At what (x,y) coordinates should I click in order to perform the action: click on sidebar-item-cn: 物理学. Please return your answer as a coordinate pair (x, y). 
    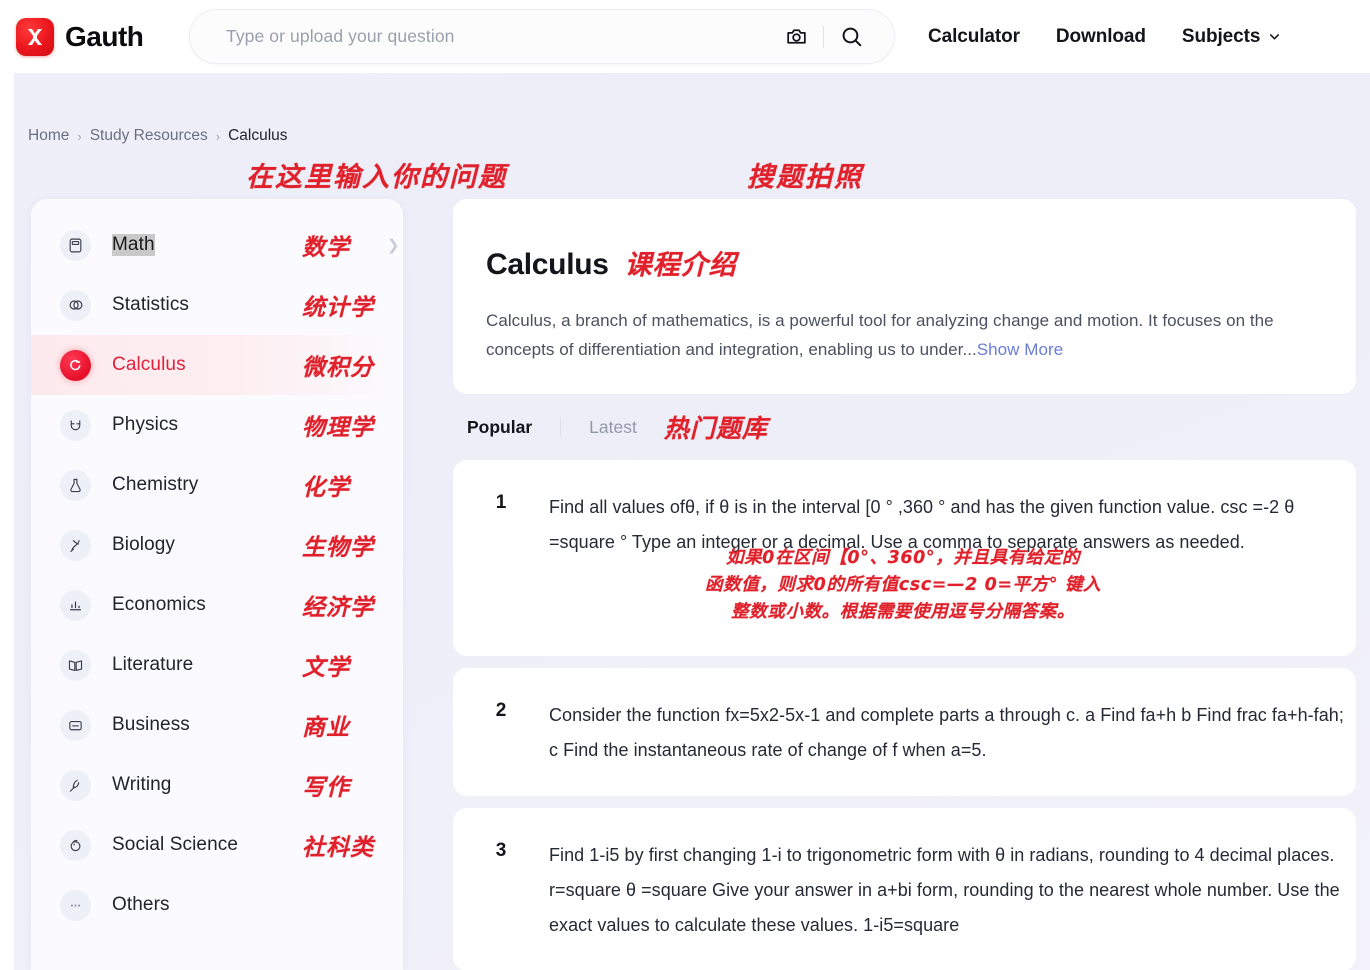
    Looking at the image, I should click on (338, 428).